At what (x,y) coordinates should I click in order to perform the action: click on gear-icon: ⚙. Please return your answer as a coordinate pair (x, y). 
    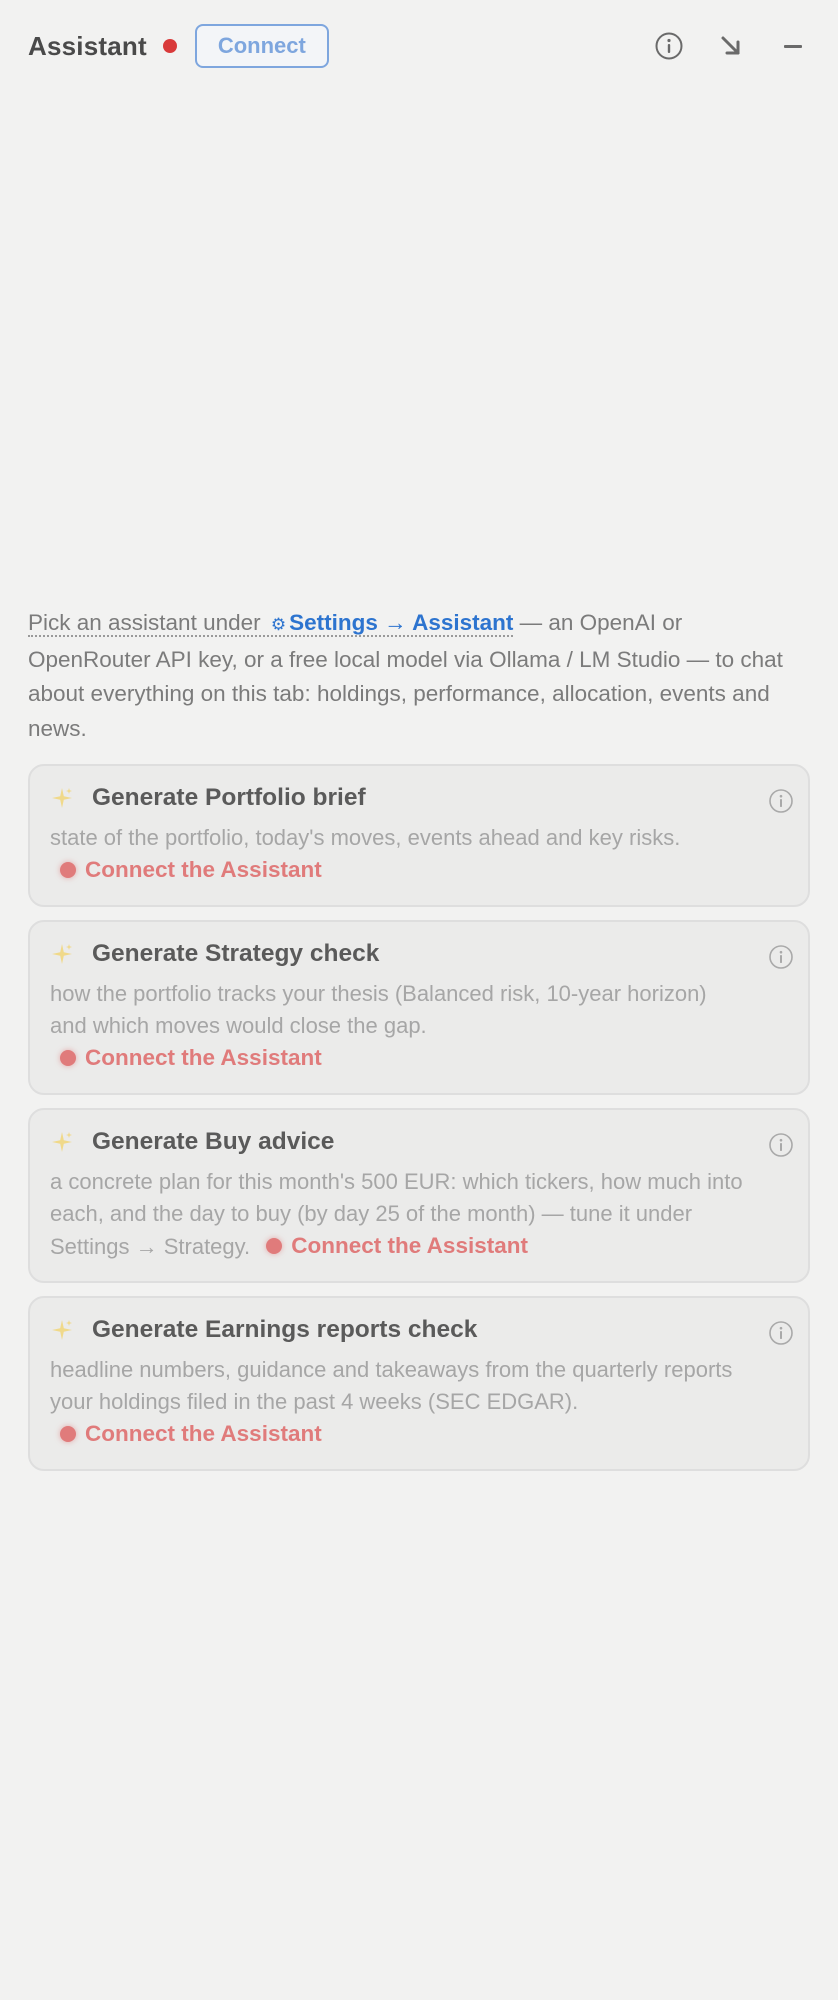
    Looking at the image, I should click on (278, 624).